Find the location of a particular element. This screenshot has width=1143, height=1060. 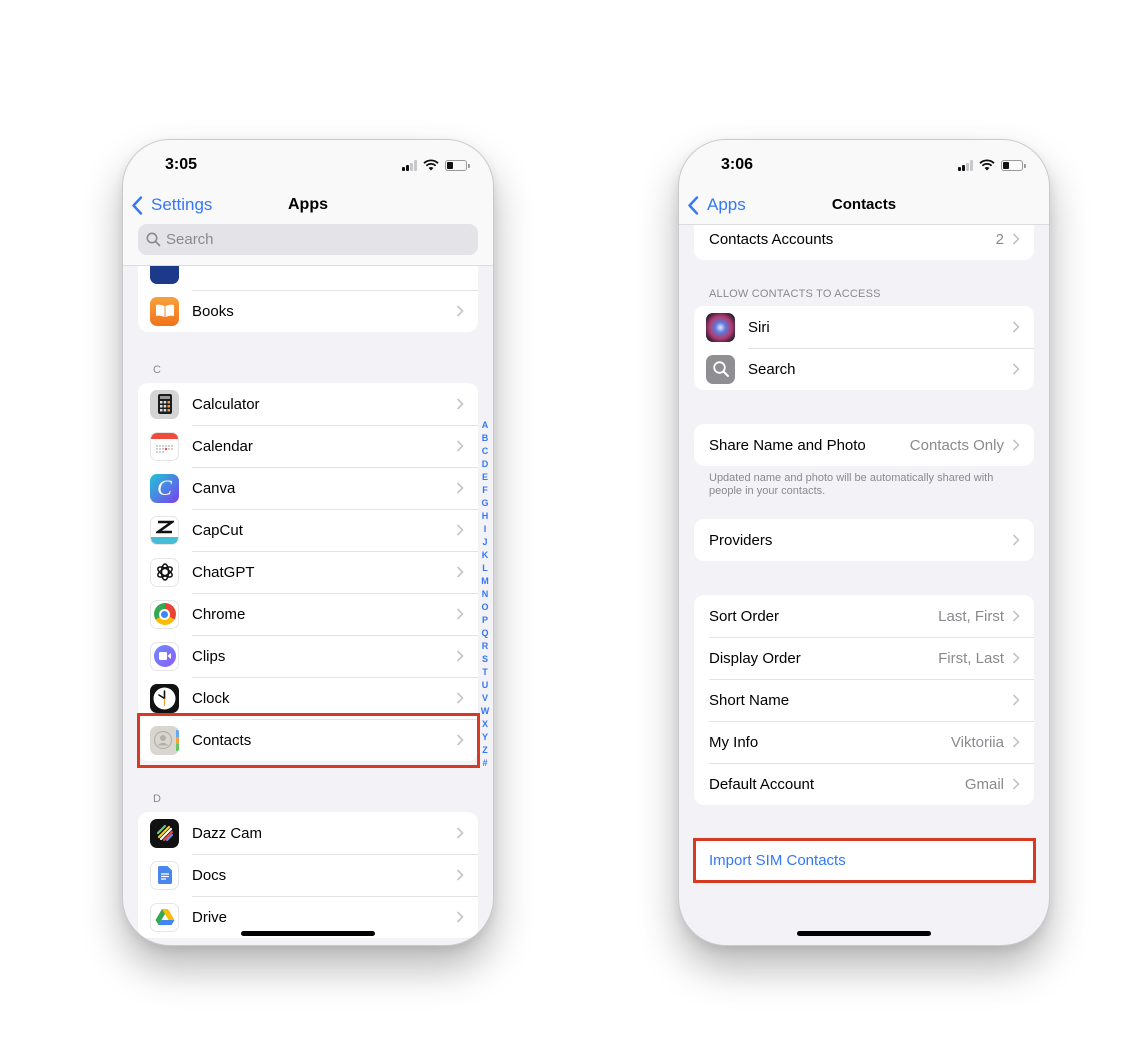

list-item-docs: Docs is located at coordinates (308, 875).